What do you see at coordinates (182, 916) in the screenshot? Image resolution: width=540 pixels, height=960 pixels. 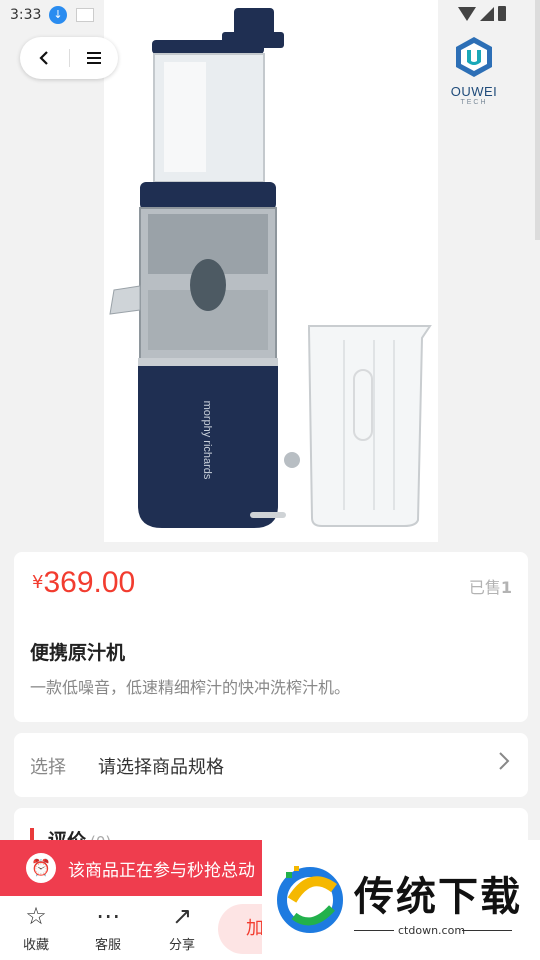 I see `share-icon: ↗` at bounding box center [182, 916].